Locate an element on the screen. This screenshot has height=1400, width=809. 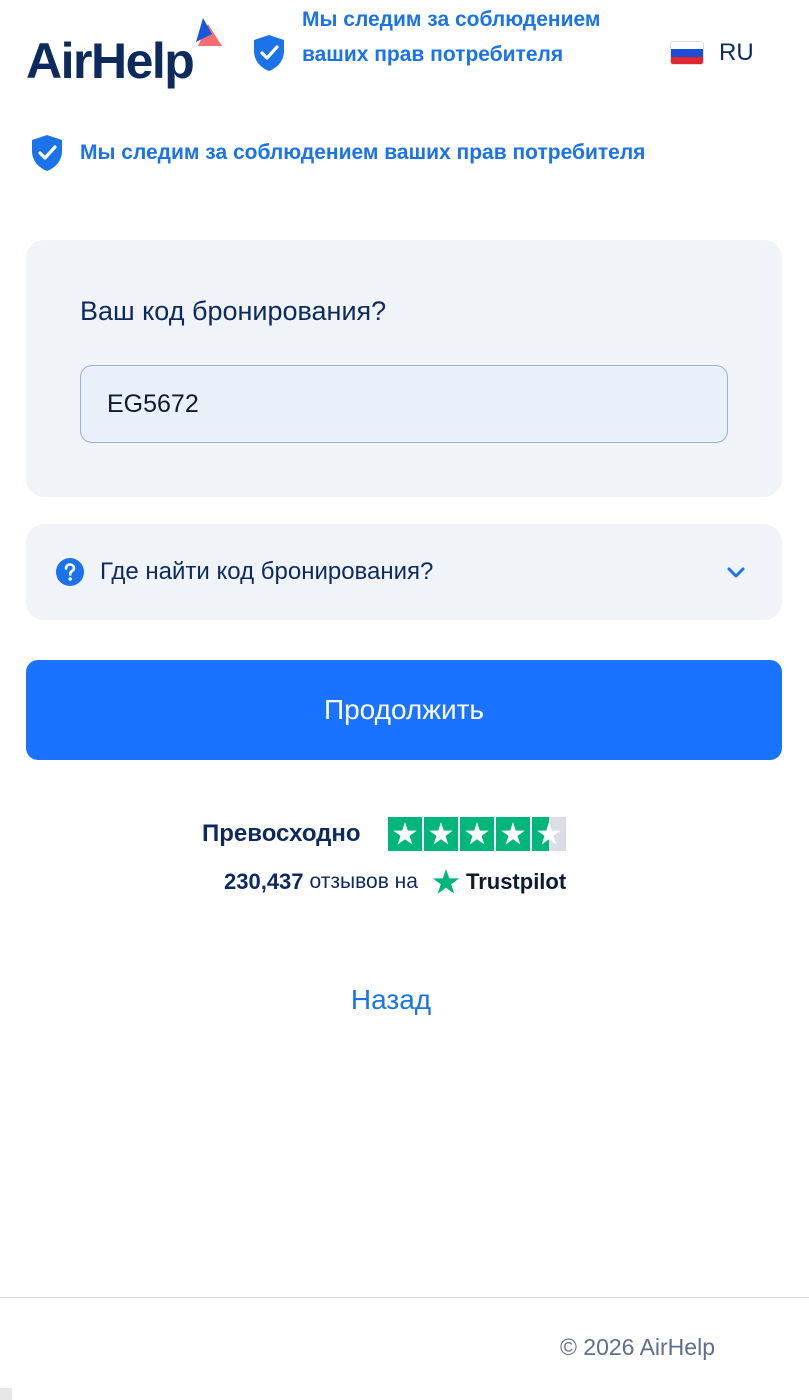
logo-wordmark: AirHelp is located at coordinates (110, 61).